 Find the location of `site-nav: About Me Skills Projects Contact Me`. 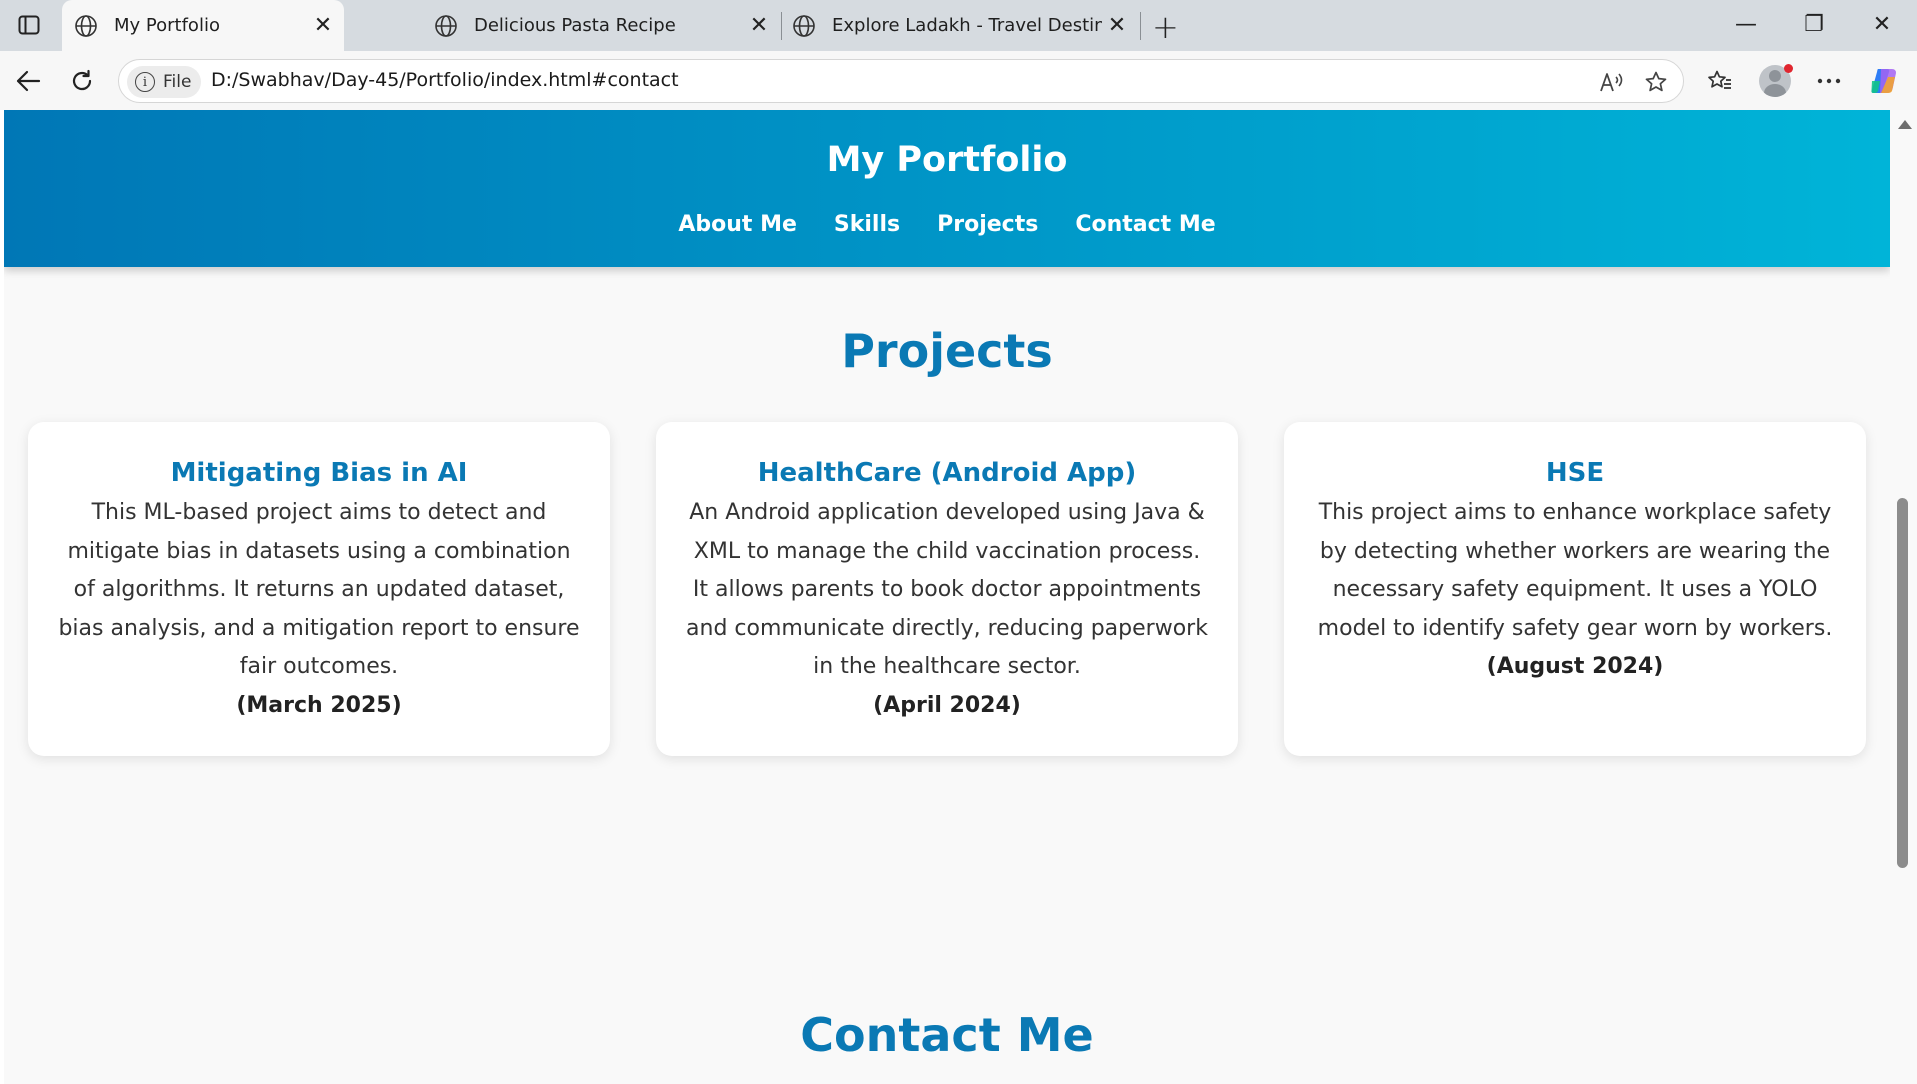

site-nav: About Me Skills Projects Contact Me is located at coordinates (947, 224).